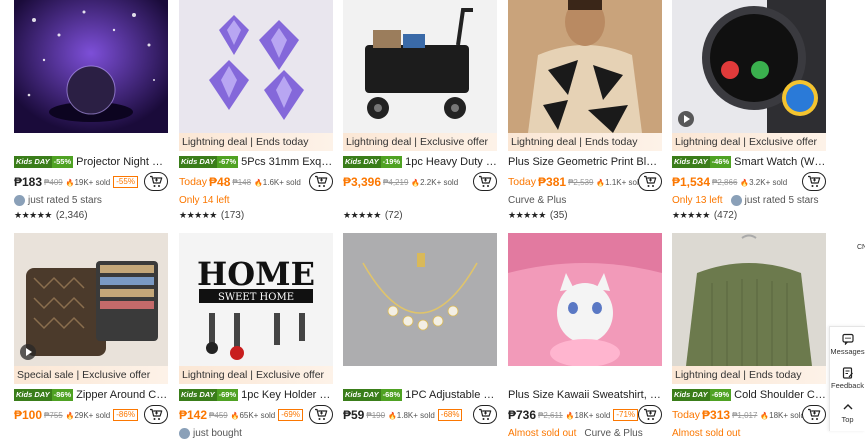 The height and width of the screenshot is (441, 865). What do you see at coordinates (232, 215) in the screenshot?
I see `review-count: (173)` at bounding box center [232, 215].